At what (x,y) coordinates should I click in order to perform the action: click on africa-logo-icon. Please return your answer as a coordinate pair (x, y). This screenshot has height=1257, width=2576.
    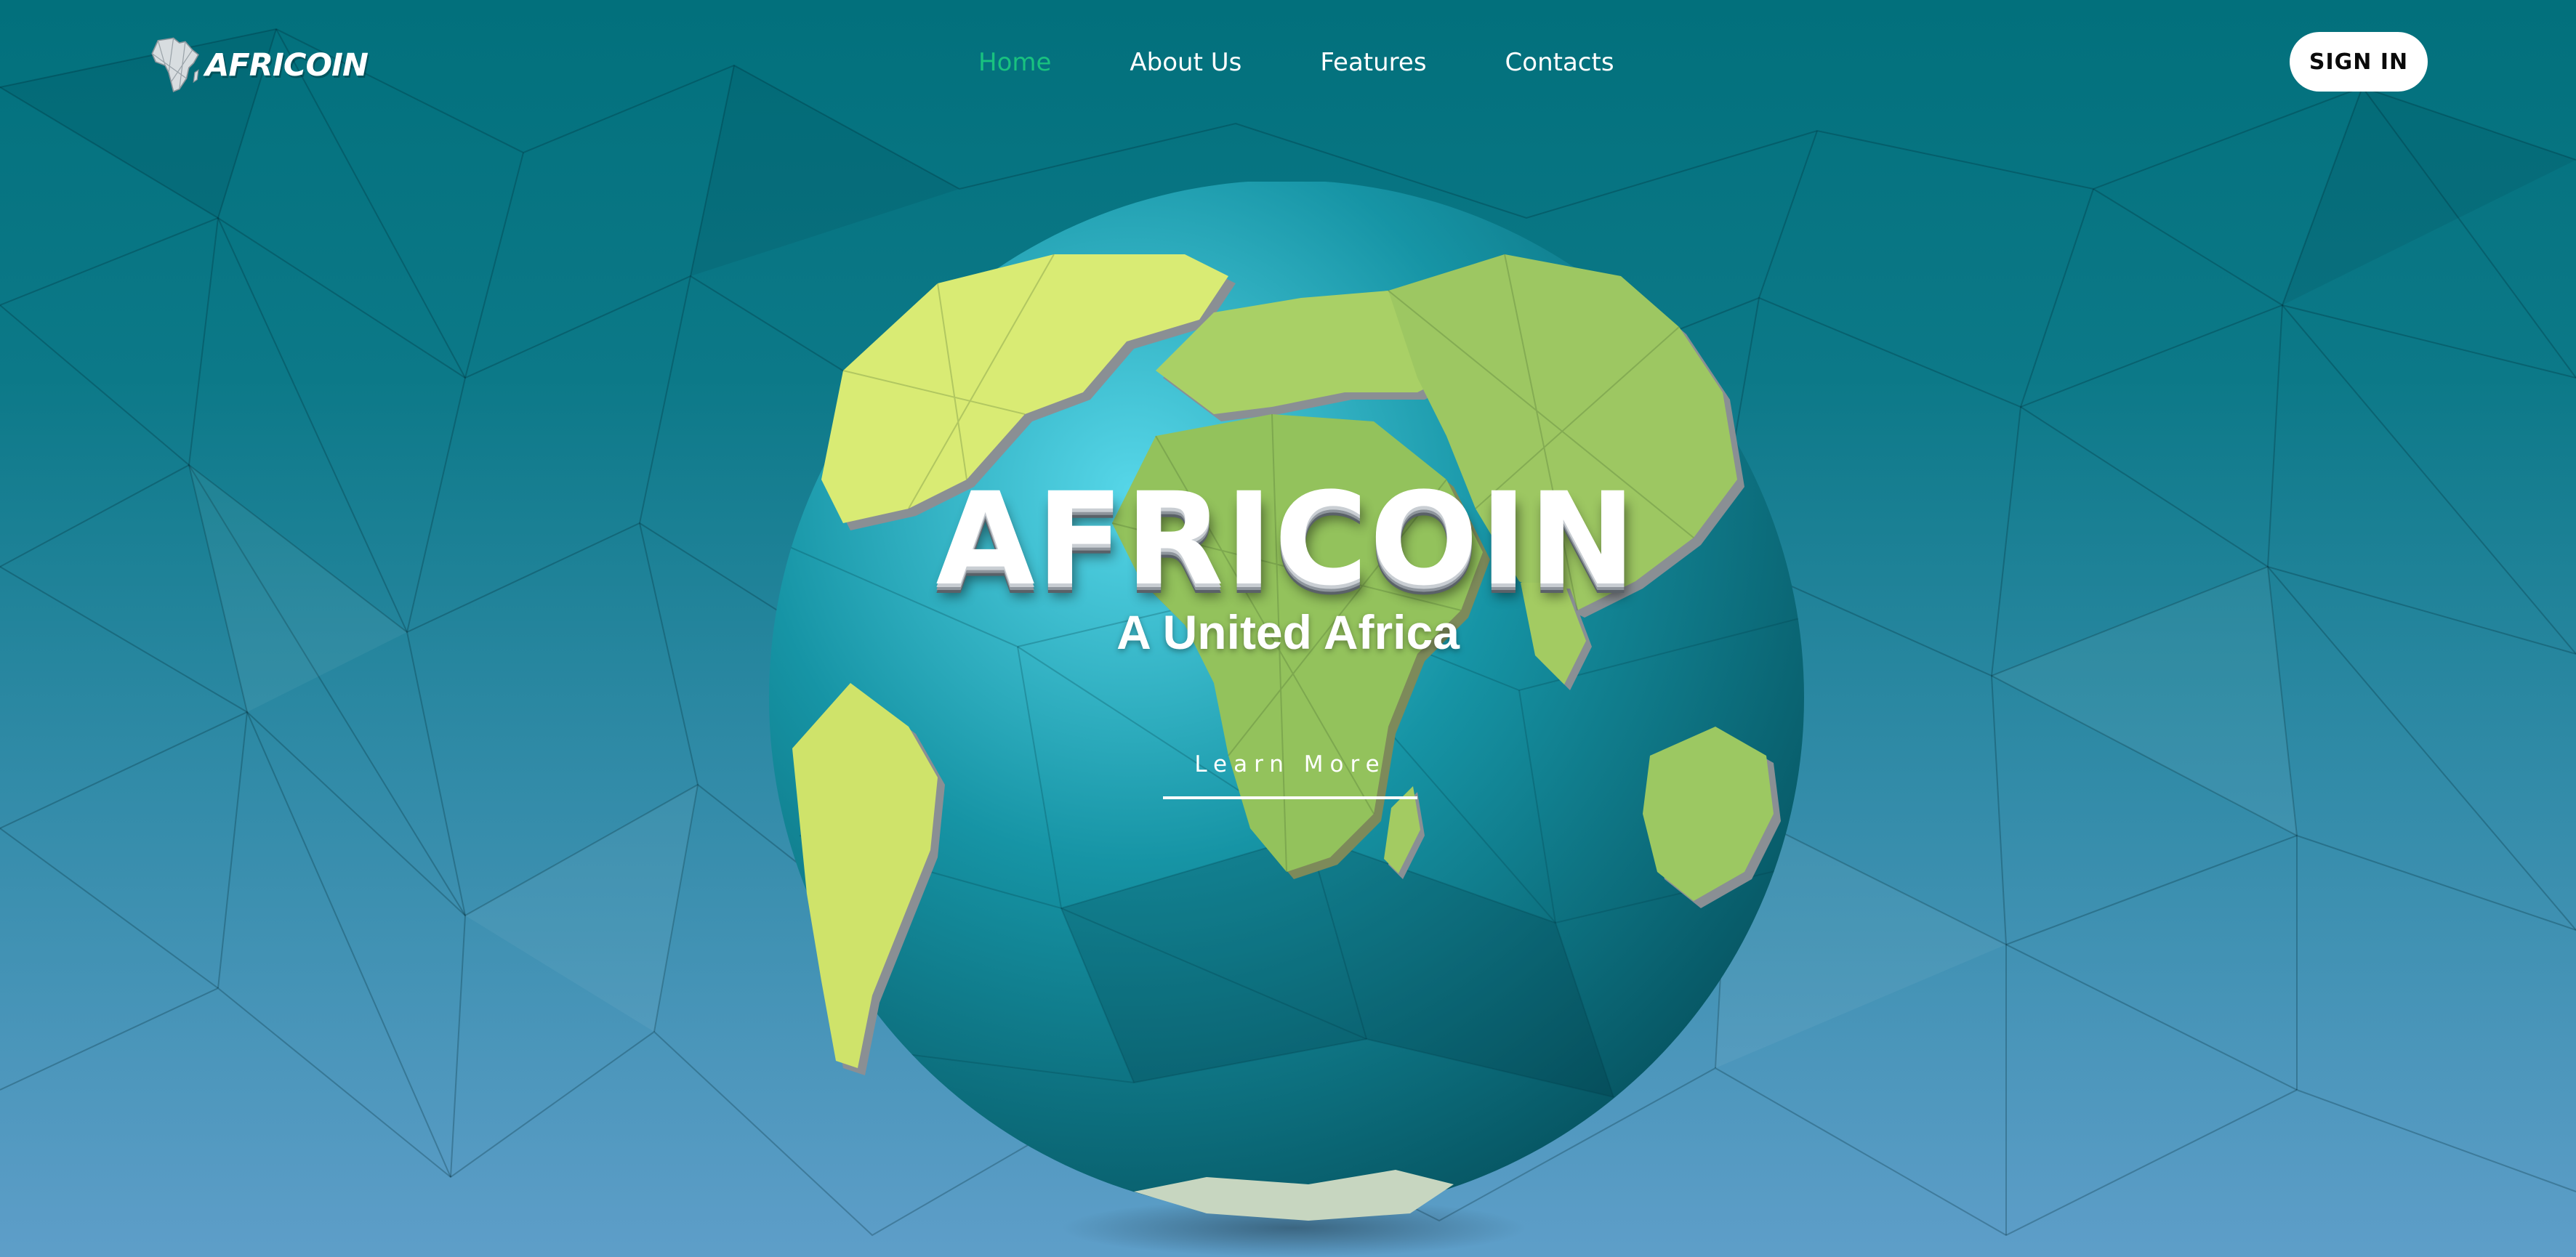
    Looking at the image, I should click on (175, 64).